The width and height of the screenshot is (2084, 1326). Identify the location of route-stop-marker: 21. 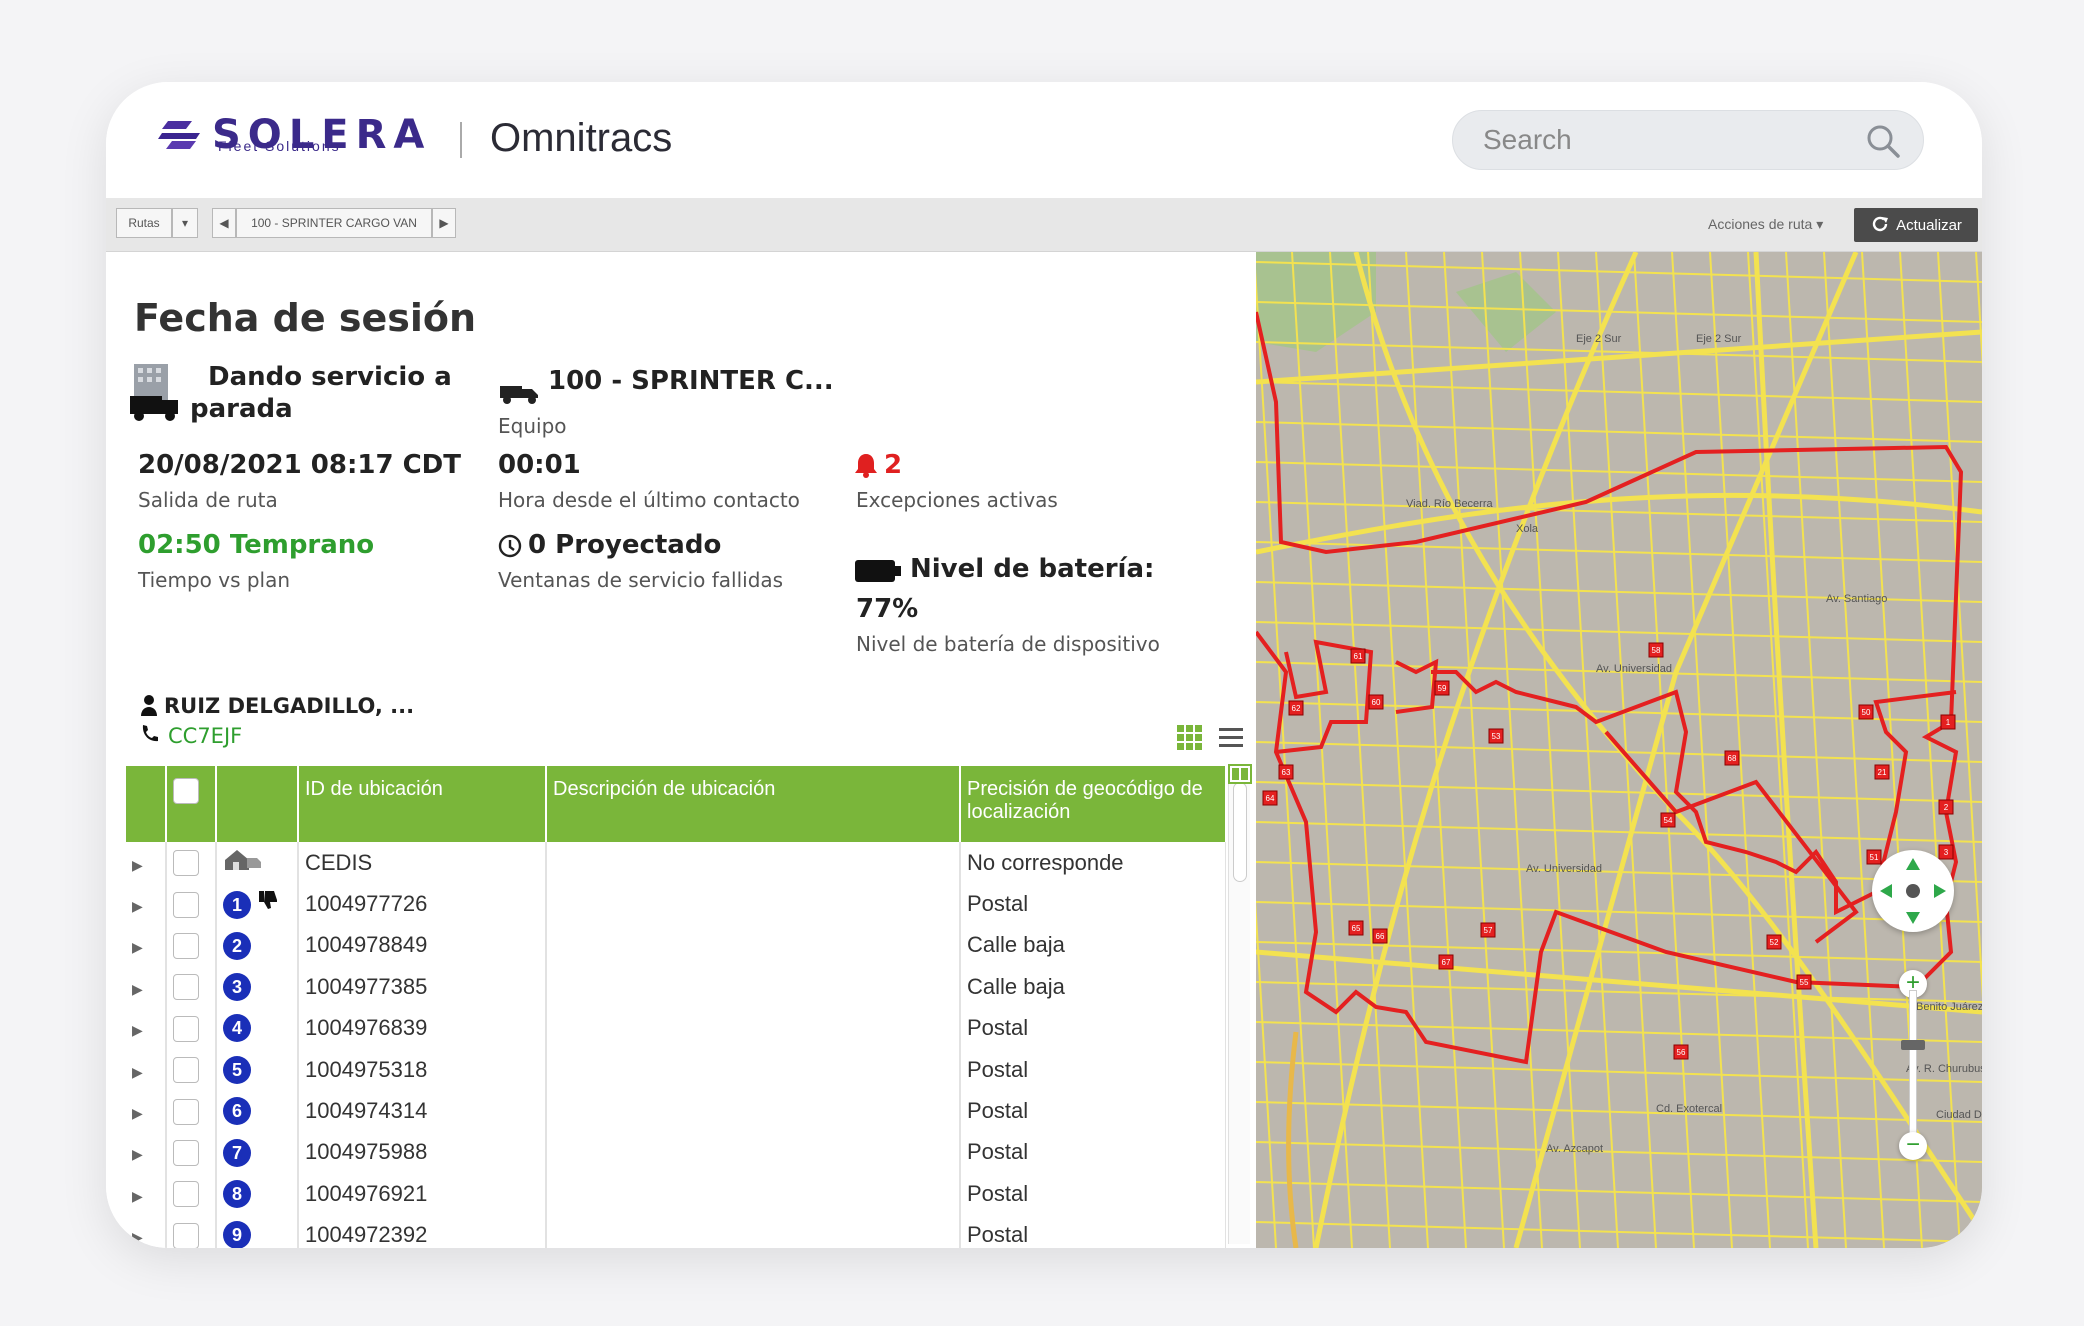
(1882, 772).